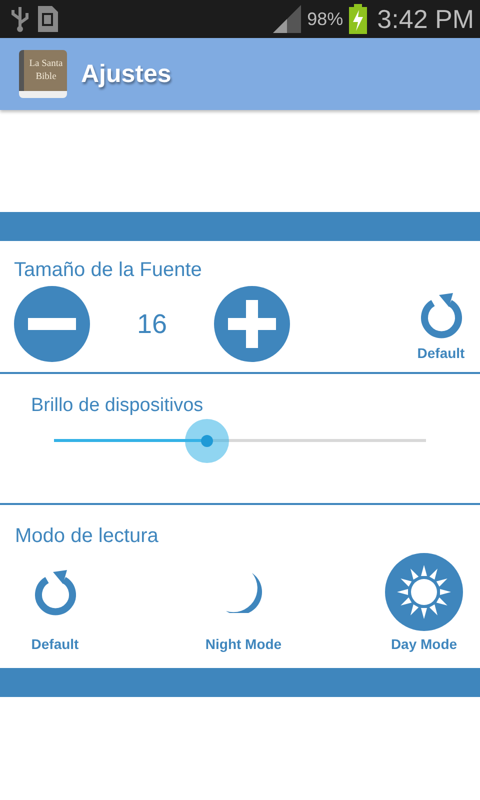 This screenshot has width=480, height=800. I want to click on reset-button: Default, so click(441, 326).